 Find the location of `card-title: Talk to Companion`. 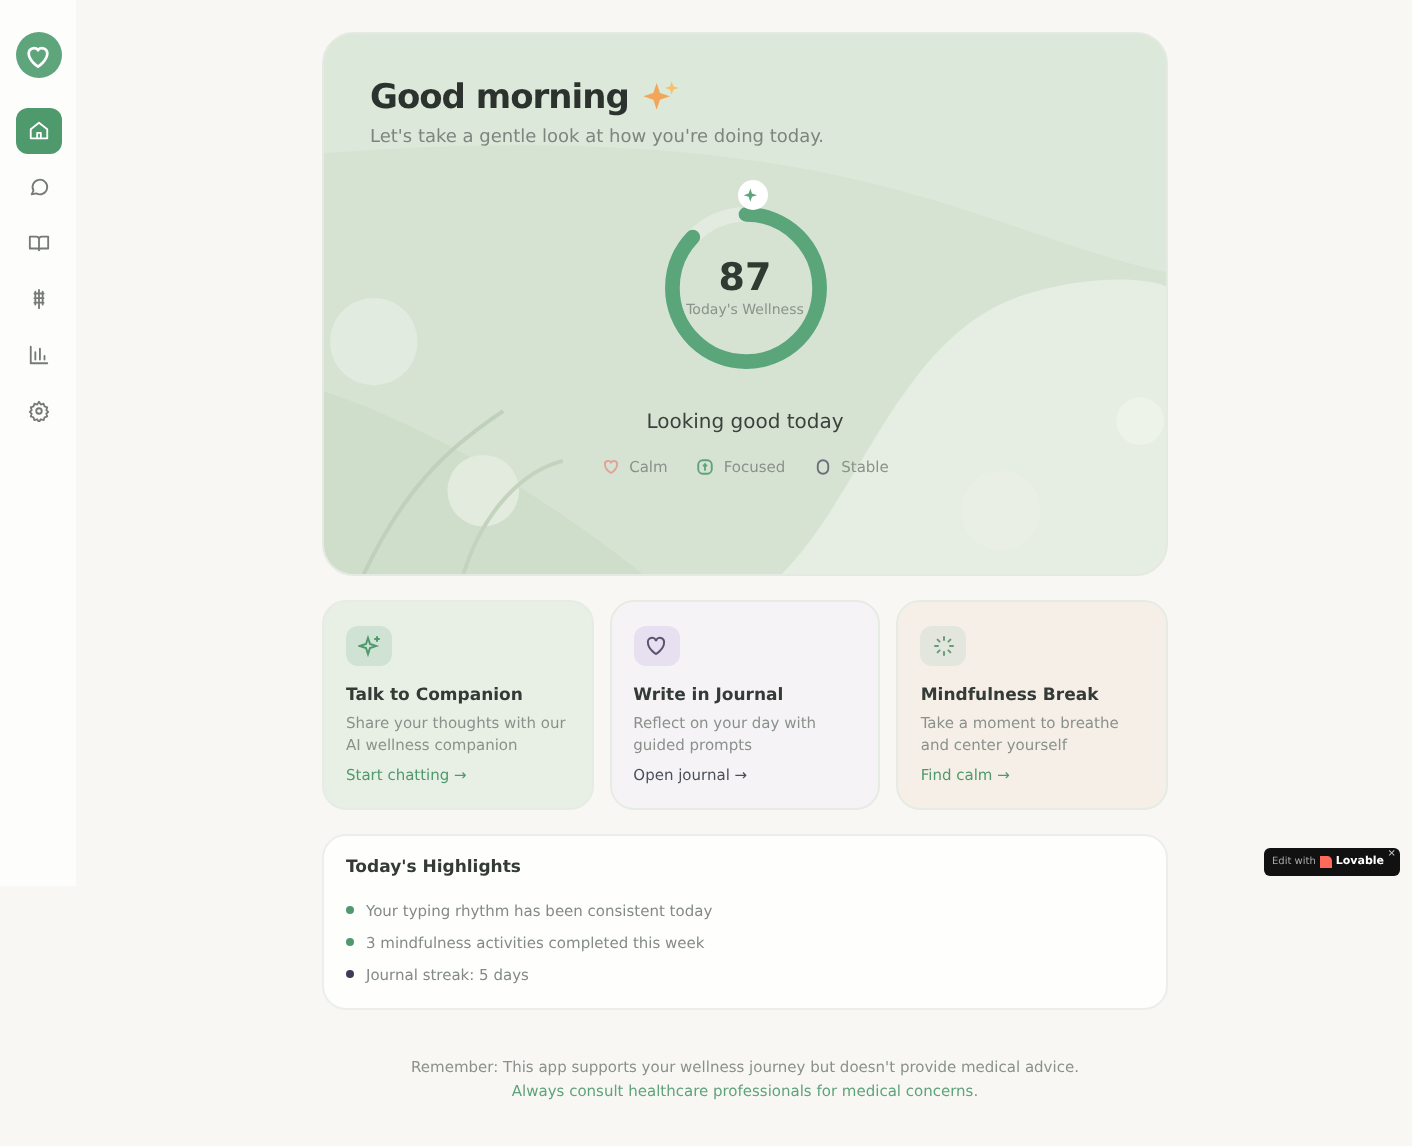

card-title: Talk to Companion is located at coordinates (435, 696).